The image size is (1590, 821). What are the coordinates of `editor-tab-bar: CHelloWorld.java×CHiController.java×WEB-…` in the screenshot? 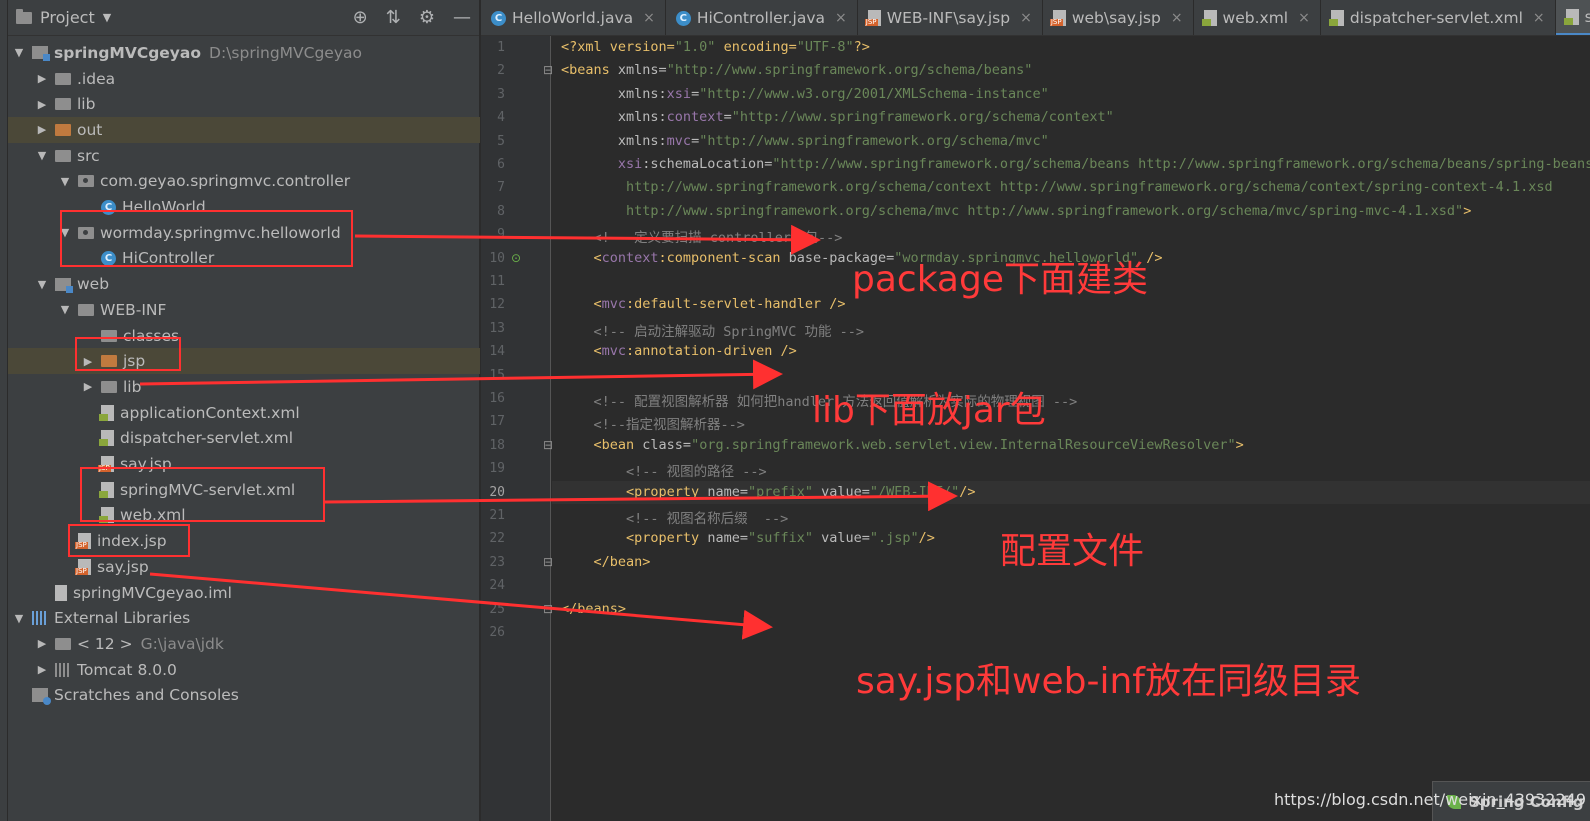 It's located at (1035, 18).